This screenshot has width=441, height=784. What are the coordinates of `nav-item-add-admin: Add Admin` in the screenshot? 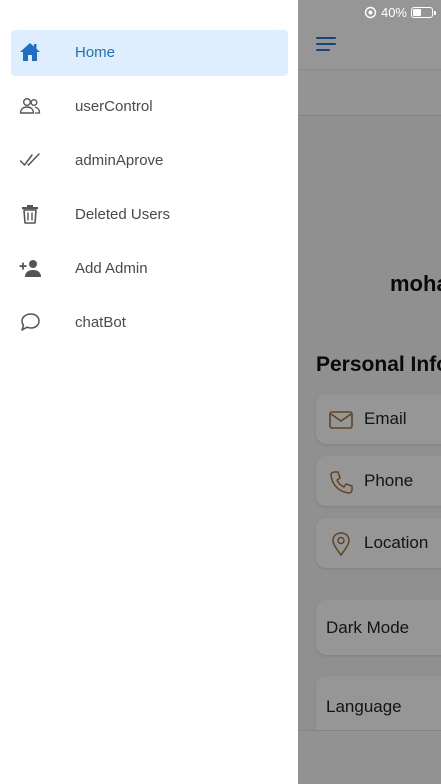 It's located at (149, 269).